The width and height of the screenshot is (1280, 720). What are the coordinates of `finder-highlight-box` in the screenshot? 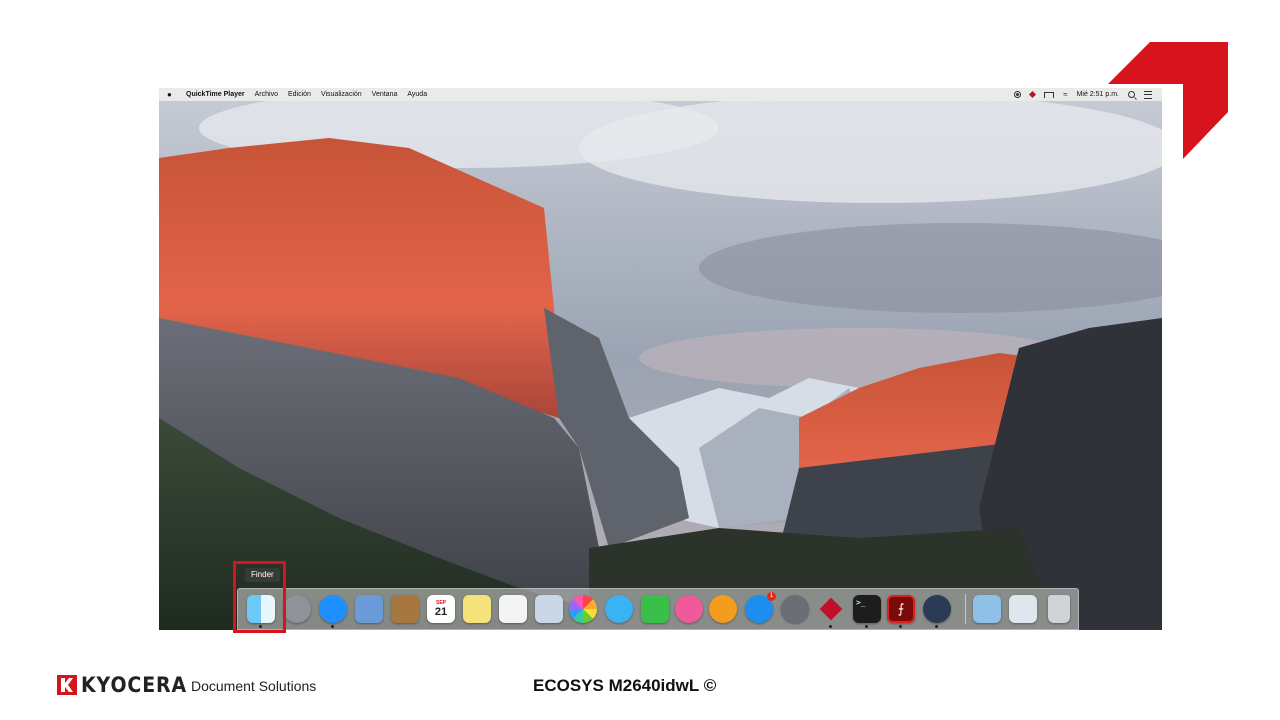 It's located at (259, 597).